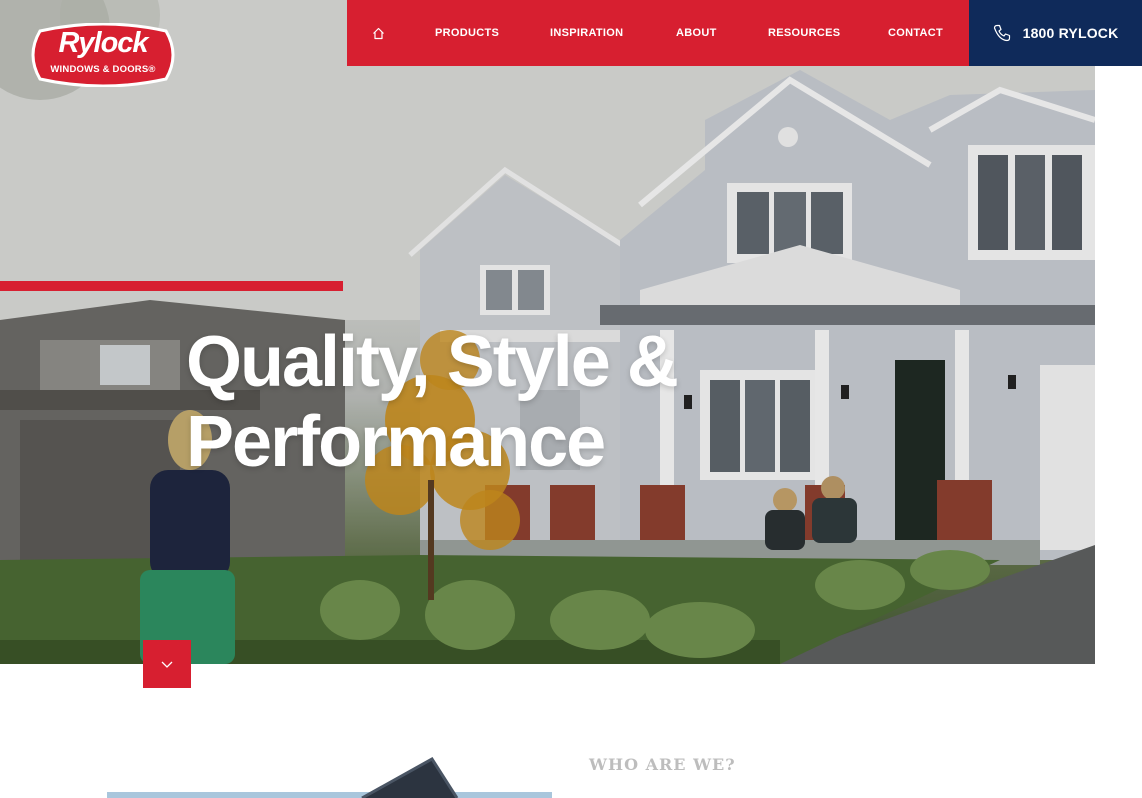 The width and height of the screenshot is (1142, 798). Describe the element at coordinates (1070, 33) in the screenshot. I see `phone-number: 1800 RYLOCK` at that location.